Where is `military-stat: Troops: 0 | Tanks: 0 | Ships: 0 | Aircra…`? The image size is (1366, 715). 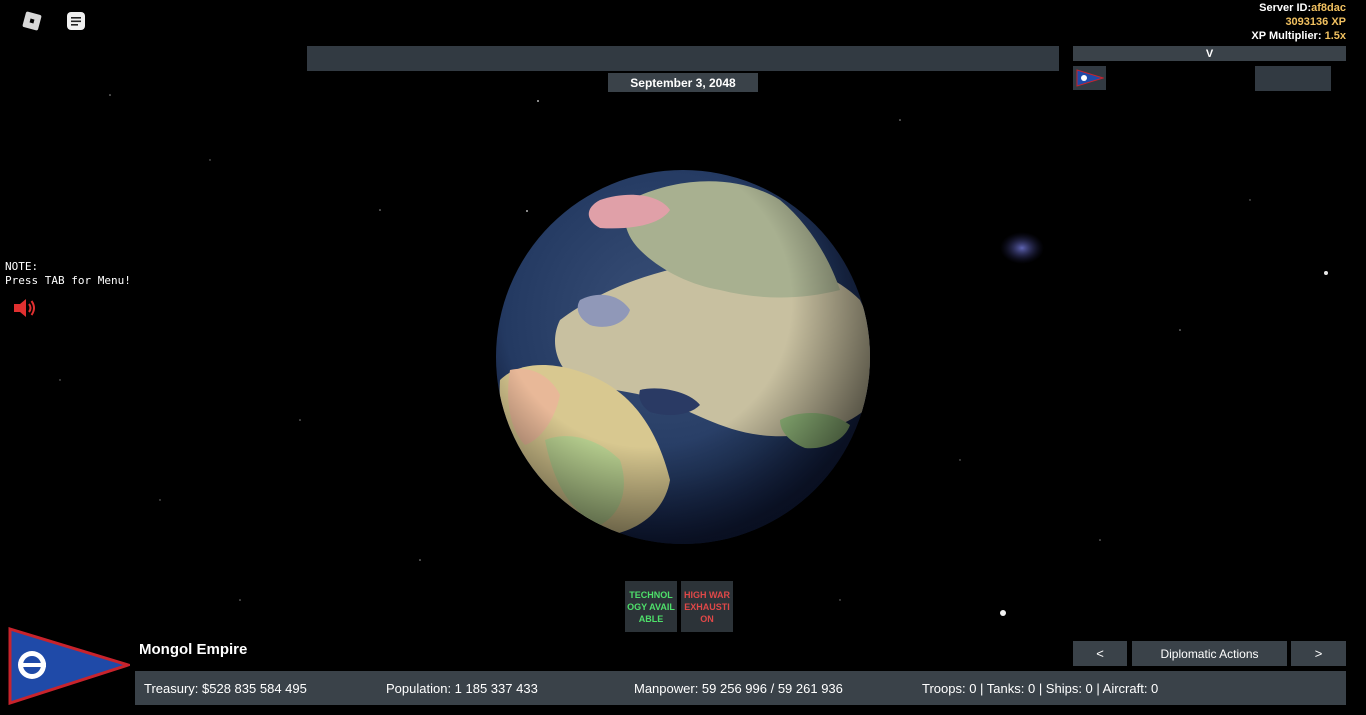
military-stat: Troops: 0 | Tanks: 0 | Ships: 0 | Aircra… is located at coordinates (1040, 688).